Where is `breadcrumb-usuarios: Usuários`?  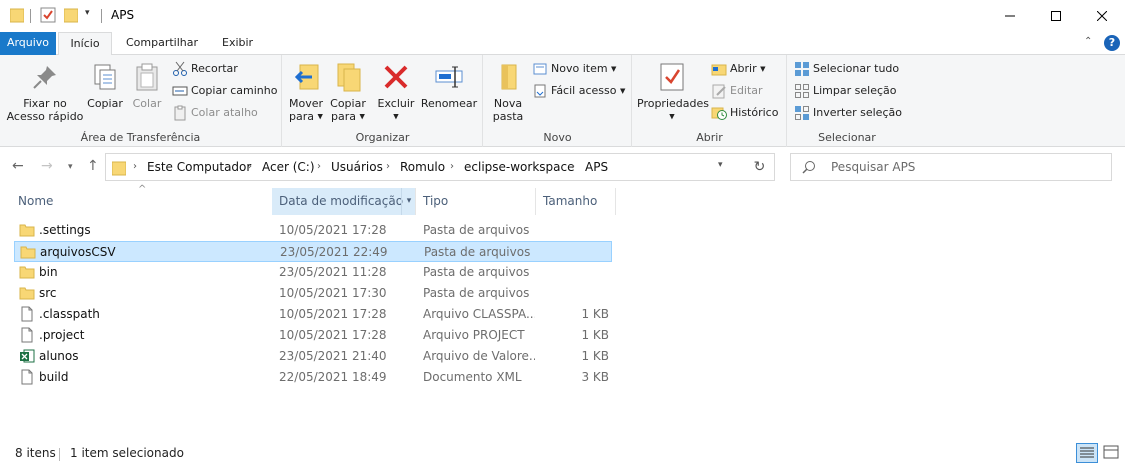 breadcrumb-usuarios: Usuários is located at coordinates (357, 167).